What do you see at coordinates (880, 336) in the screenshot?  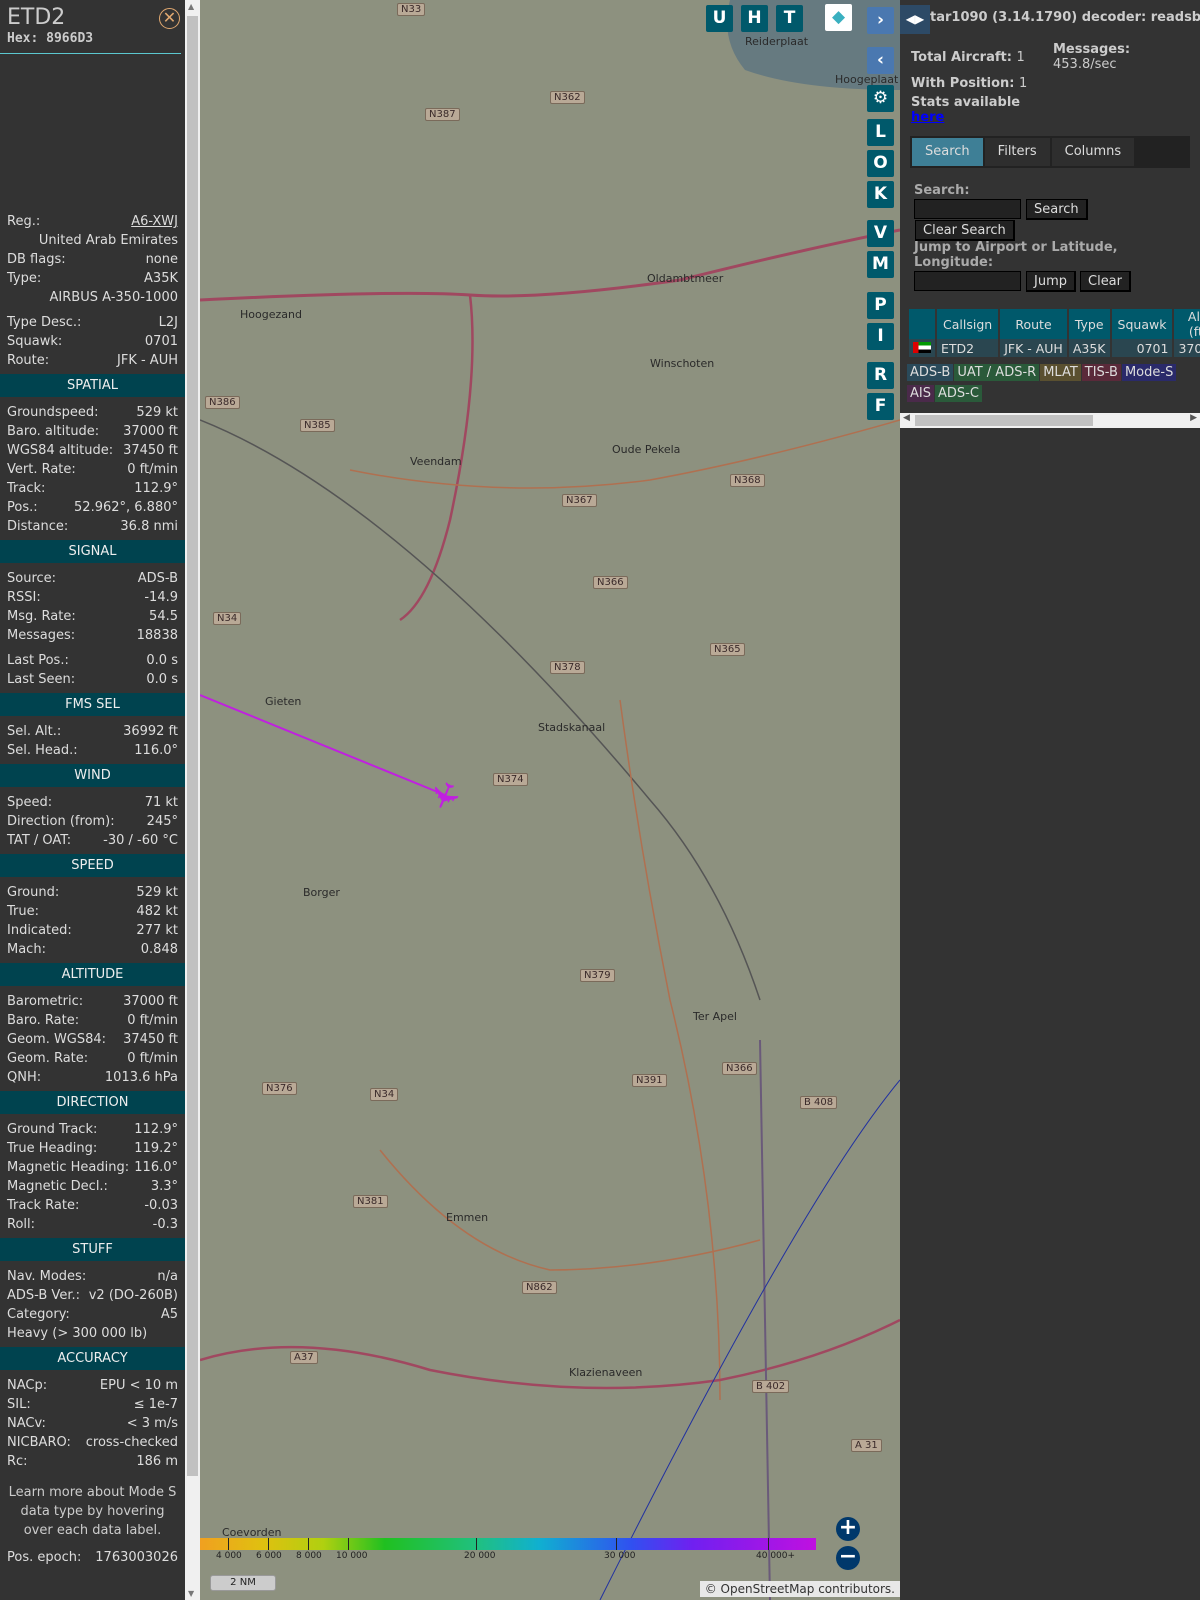 I see `map-button-i: I` at bounding box center [880, 336].